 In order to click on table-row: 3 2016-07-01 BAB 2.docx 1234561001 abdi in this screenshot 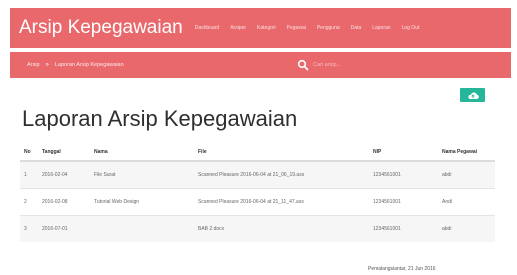, I will do `click(257, 228)`.